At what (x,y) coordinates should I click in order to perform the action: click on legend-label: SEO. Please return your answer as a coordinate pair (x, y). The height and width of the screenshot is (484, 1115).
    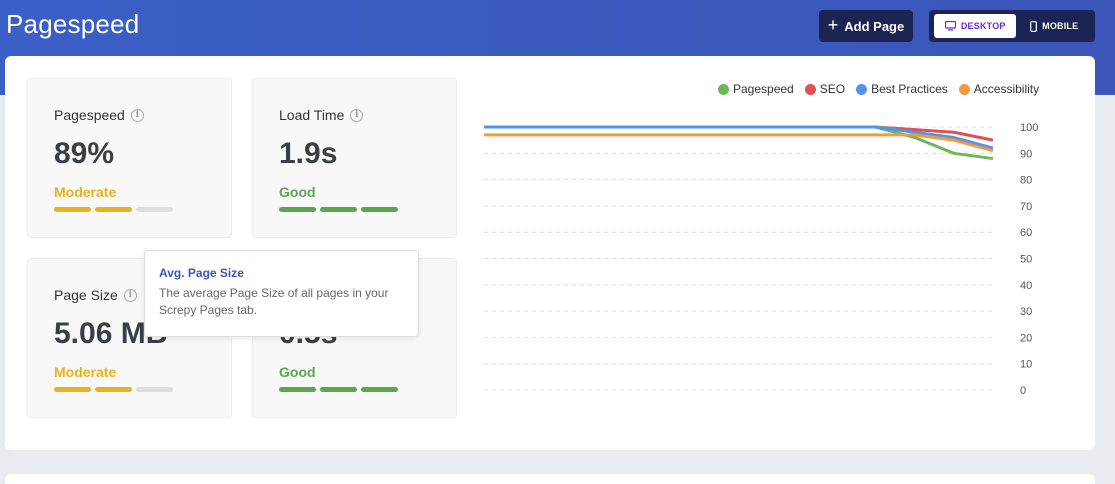
    Looking at the image, I should click on (832, 89).